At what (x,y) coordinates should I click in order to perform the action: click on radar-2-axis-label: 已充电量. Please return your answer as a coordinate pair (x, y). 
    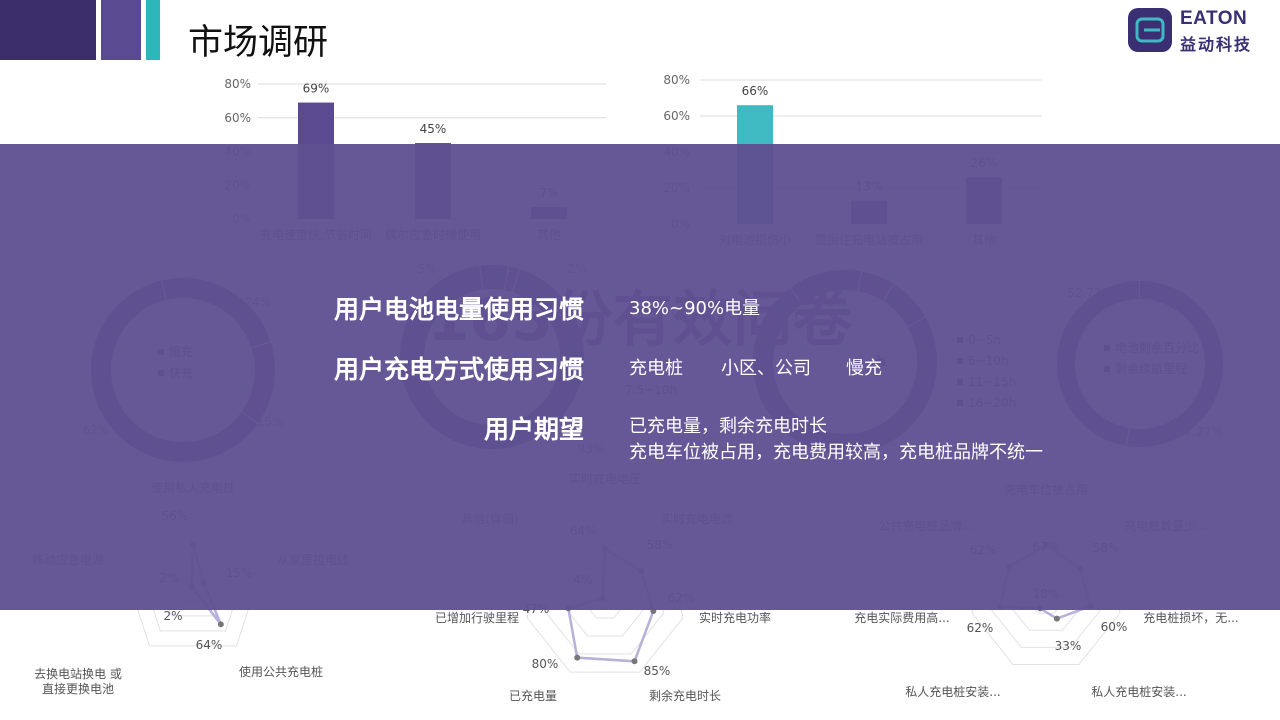
    Looking at the image, I should click on (533, 695).